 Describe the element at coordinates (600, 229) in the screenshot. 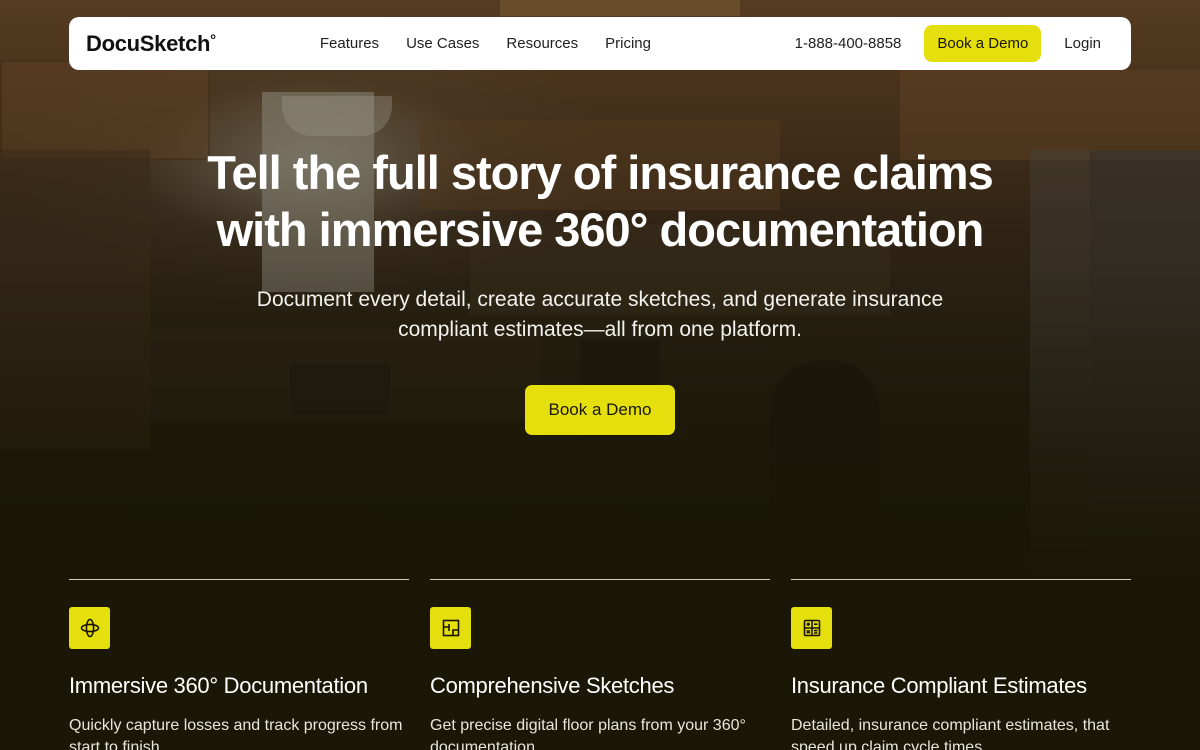

I see `hero-title-line2: with immersive 360° documentation` at that location.